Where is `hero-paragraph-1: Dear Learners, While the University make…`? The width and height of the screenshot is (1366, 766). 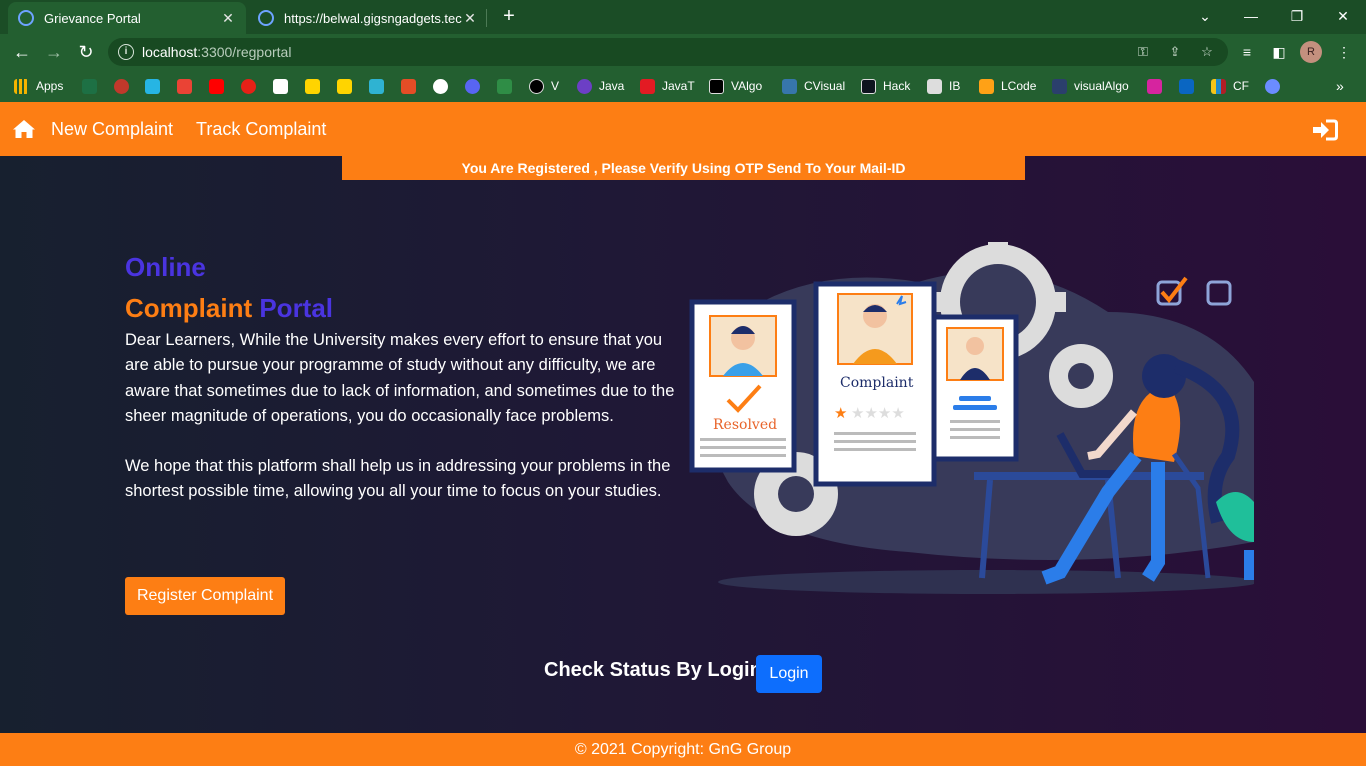 hero-paragraph-1: Dear Learners, While the University make… is located at coordinates (400, 378).